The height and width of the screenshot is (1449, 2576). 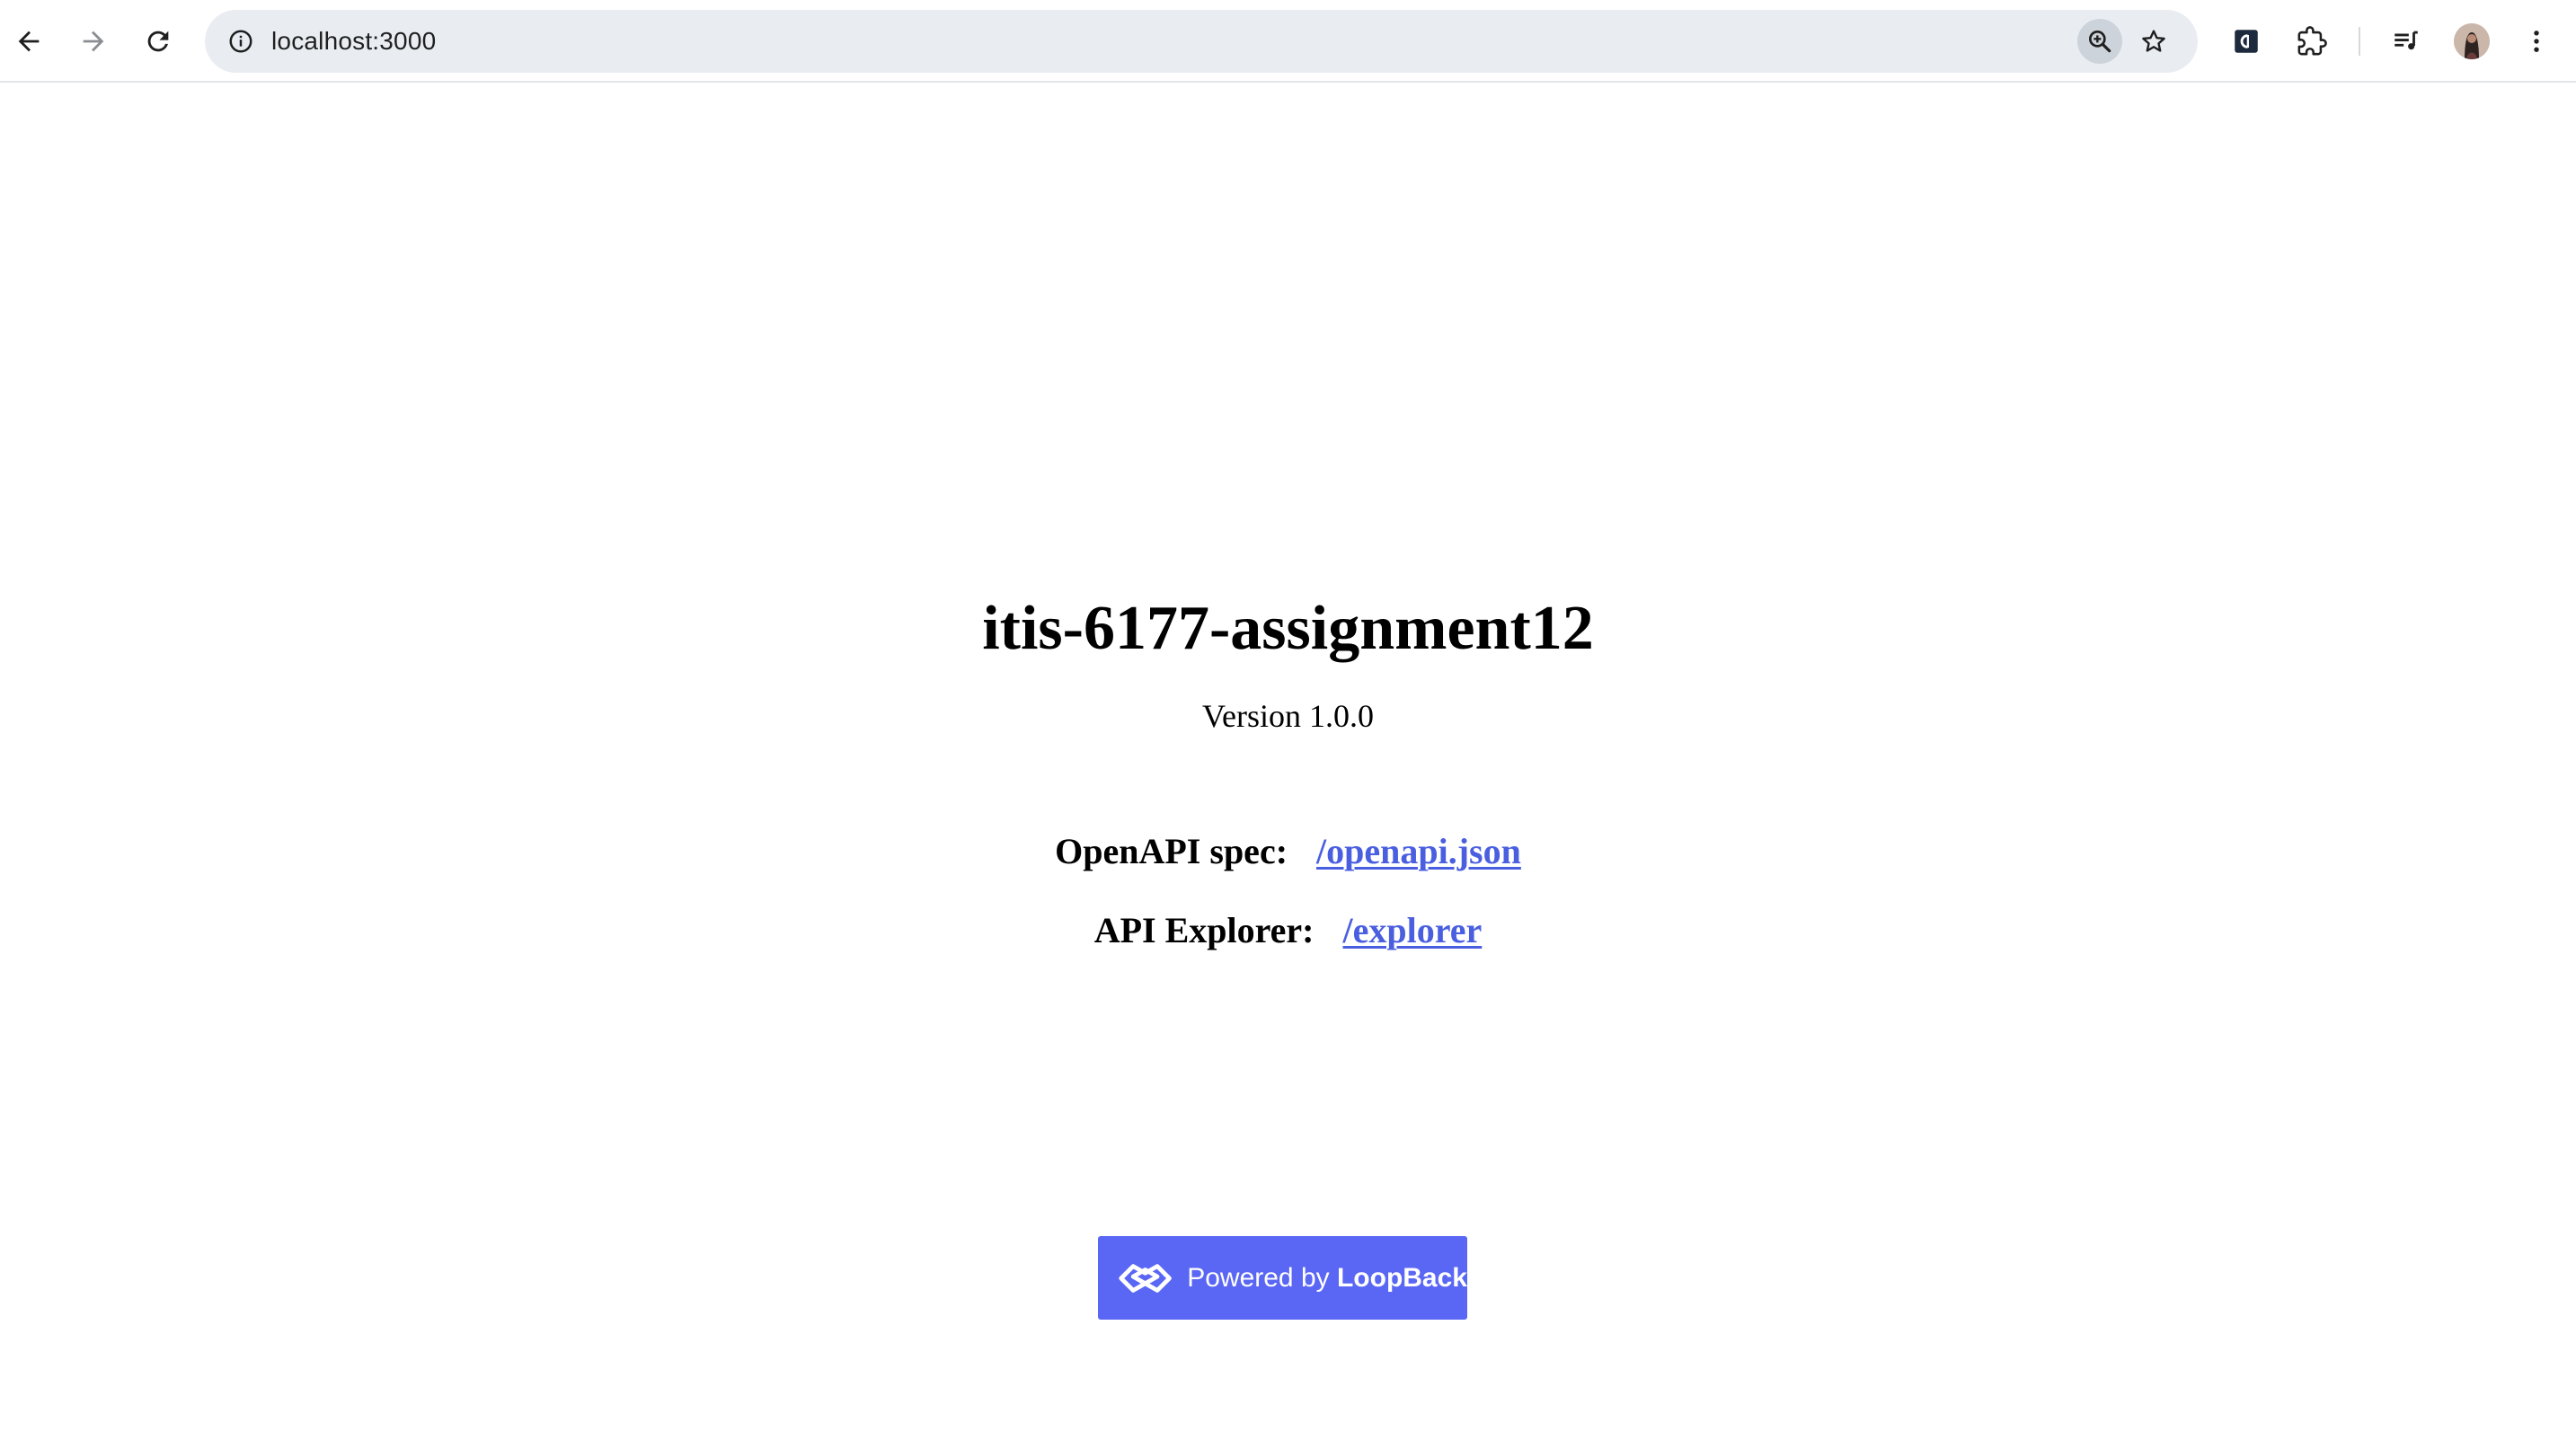 What do you see at coordinates (353, 41) in the screenshot?
I see `url-text: localhost:3000` at bounding box center [353, 41].